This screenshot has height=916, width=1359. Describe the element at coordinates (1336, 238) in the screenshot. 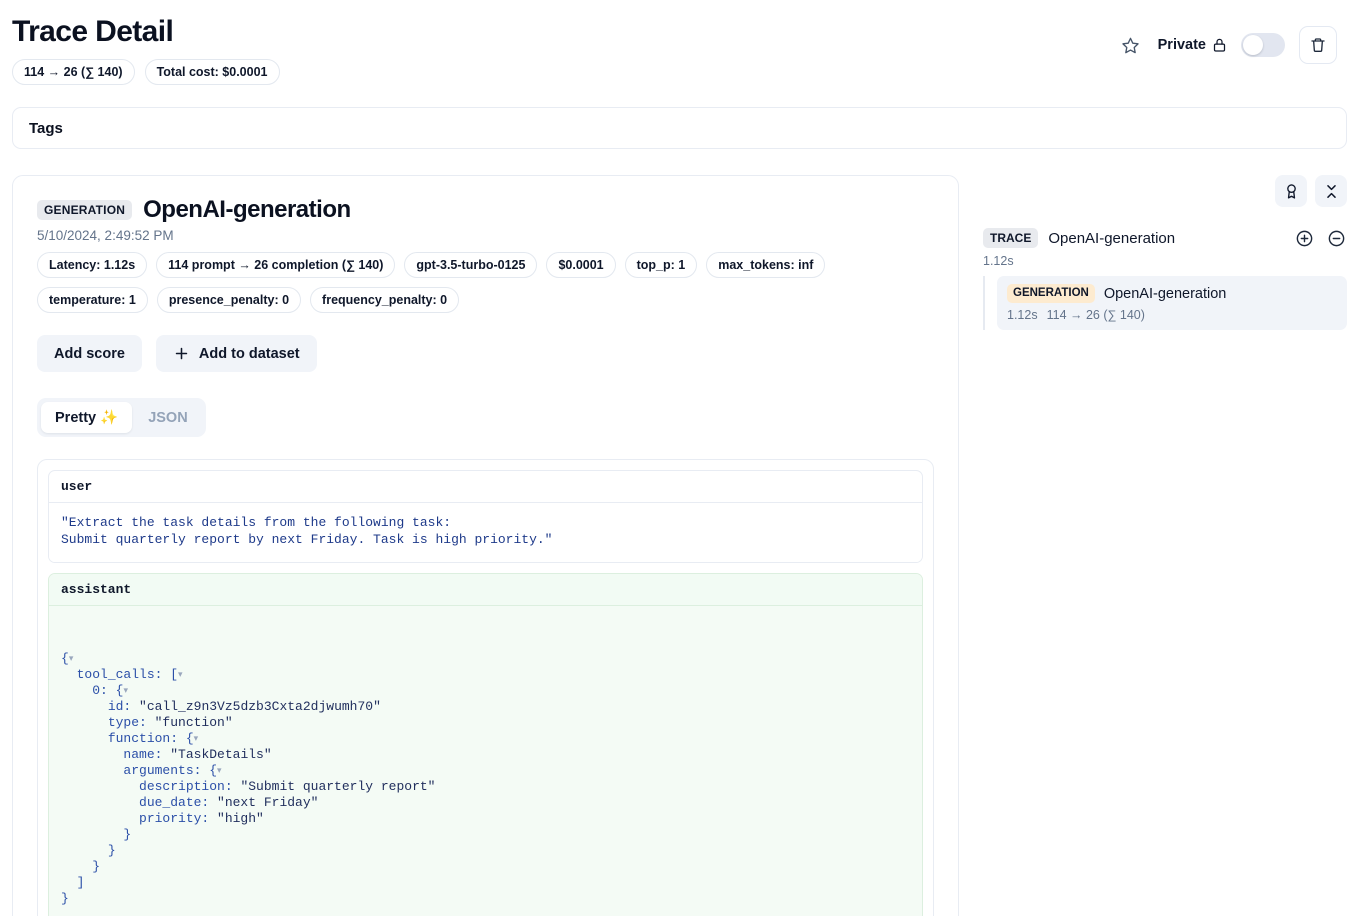

I see `minus-circle-icon` at that location.